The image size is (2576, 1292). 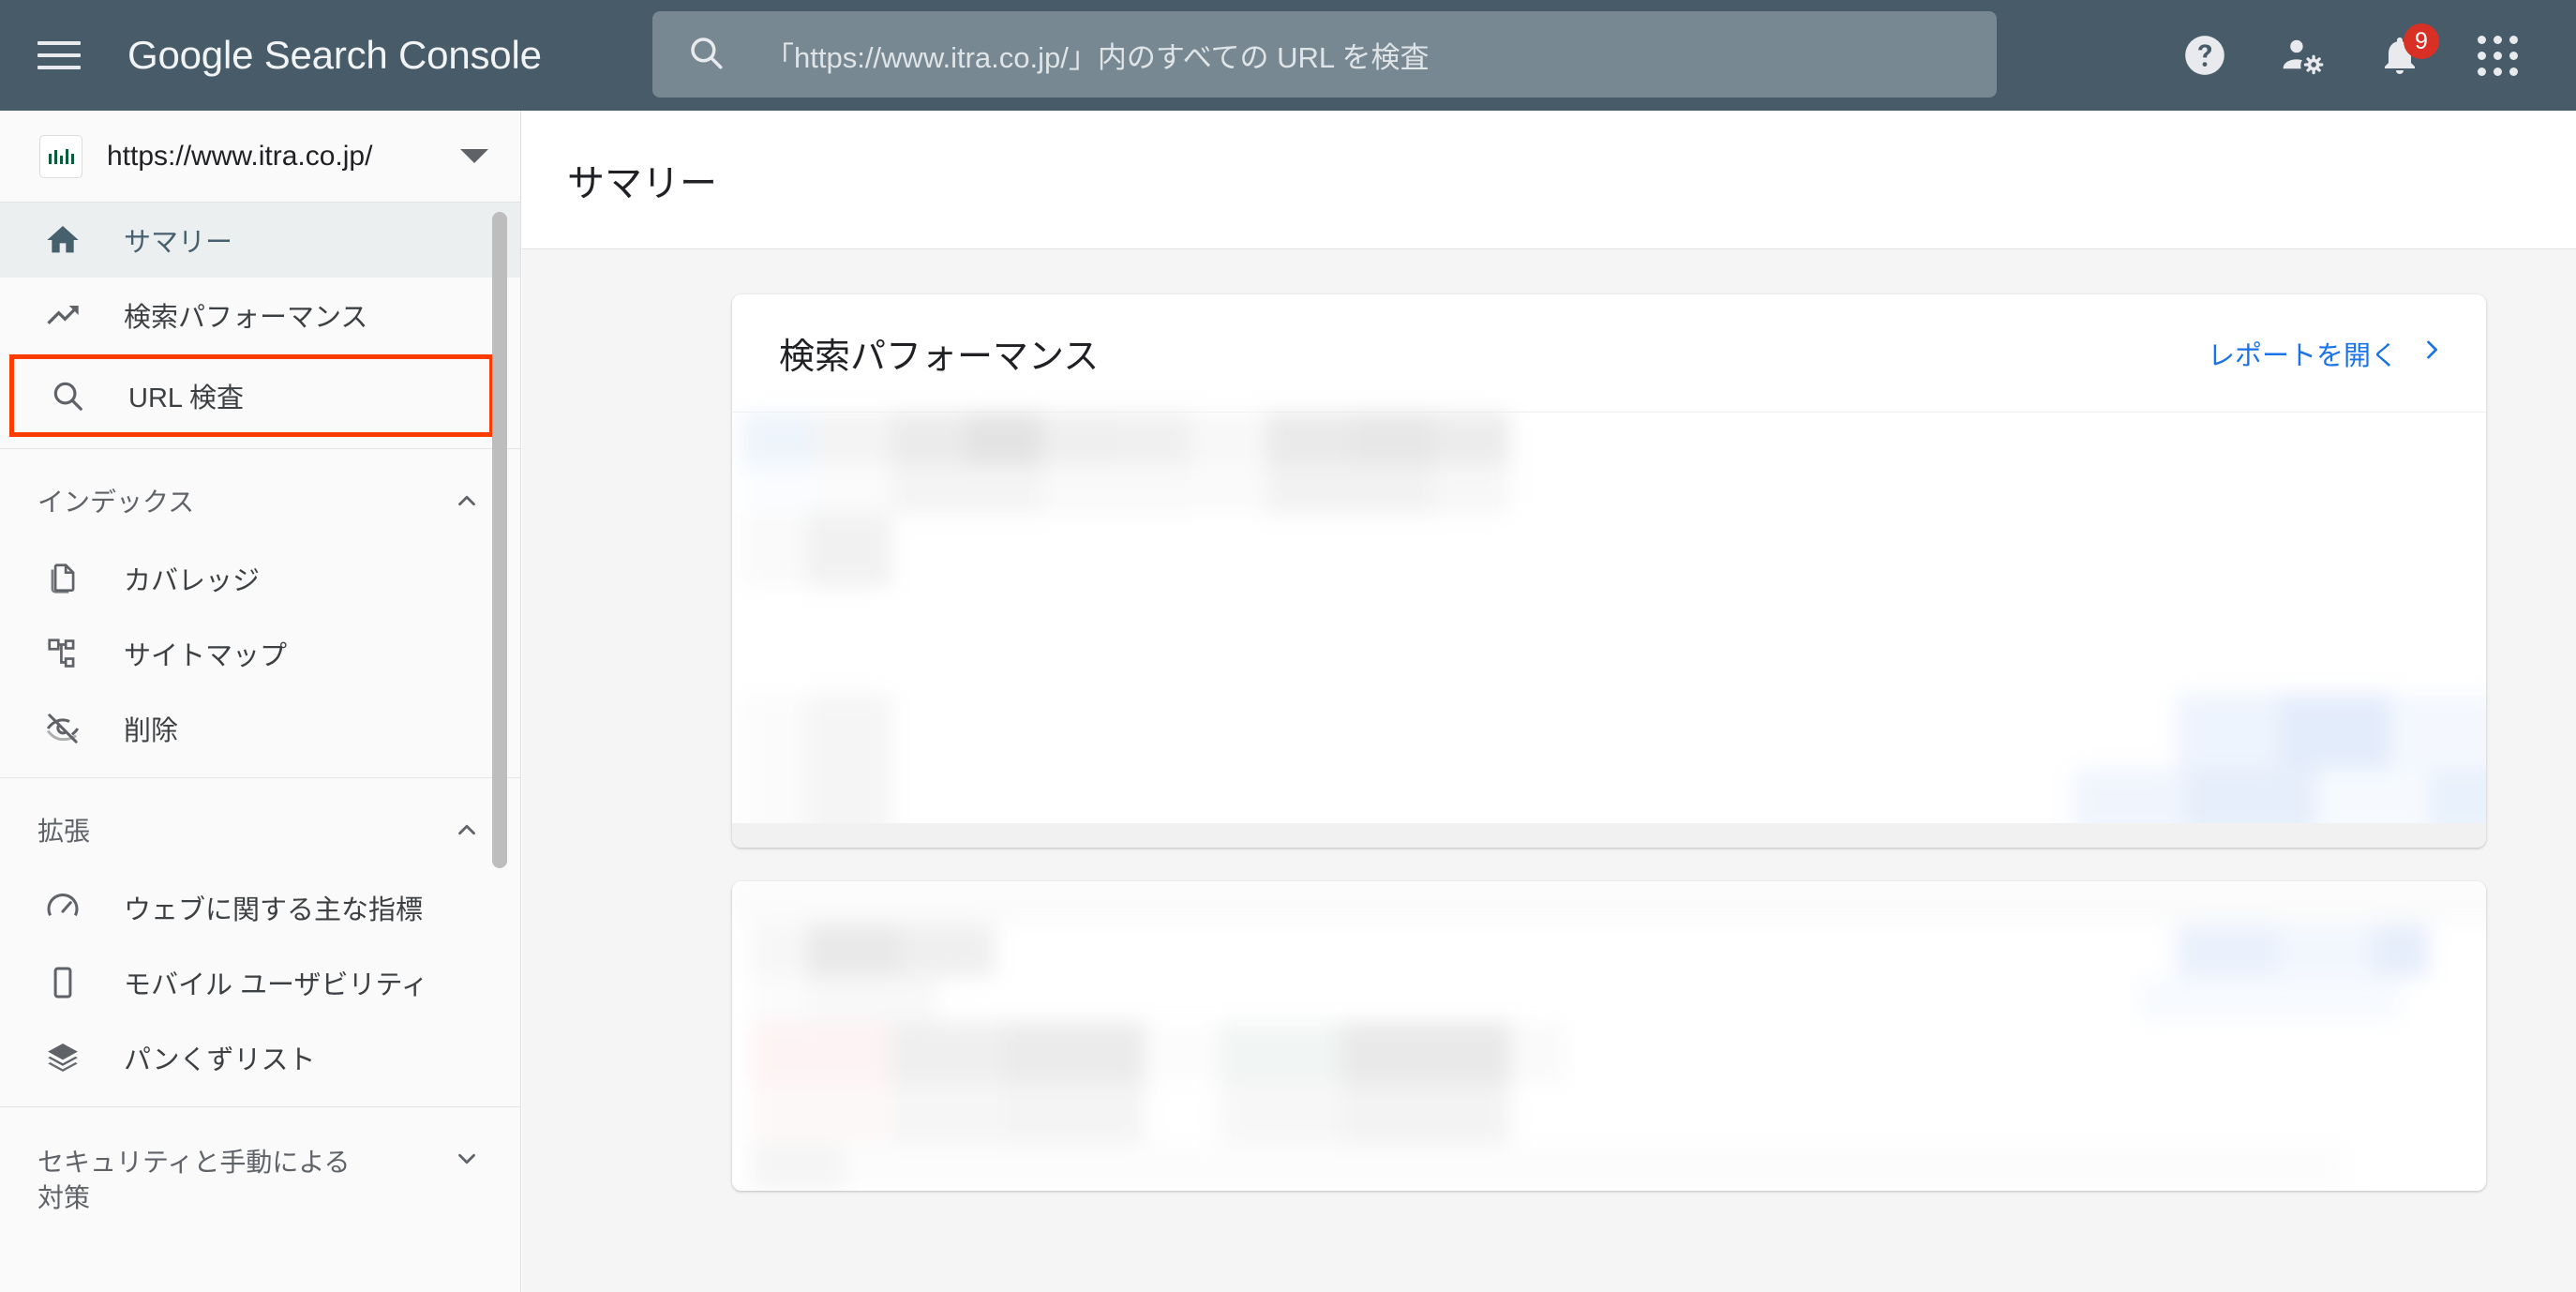 I want to click on sidebar-item-url-inspection: URL 検査, so click(x=252, y=396).